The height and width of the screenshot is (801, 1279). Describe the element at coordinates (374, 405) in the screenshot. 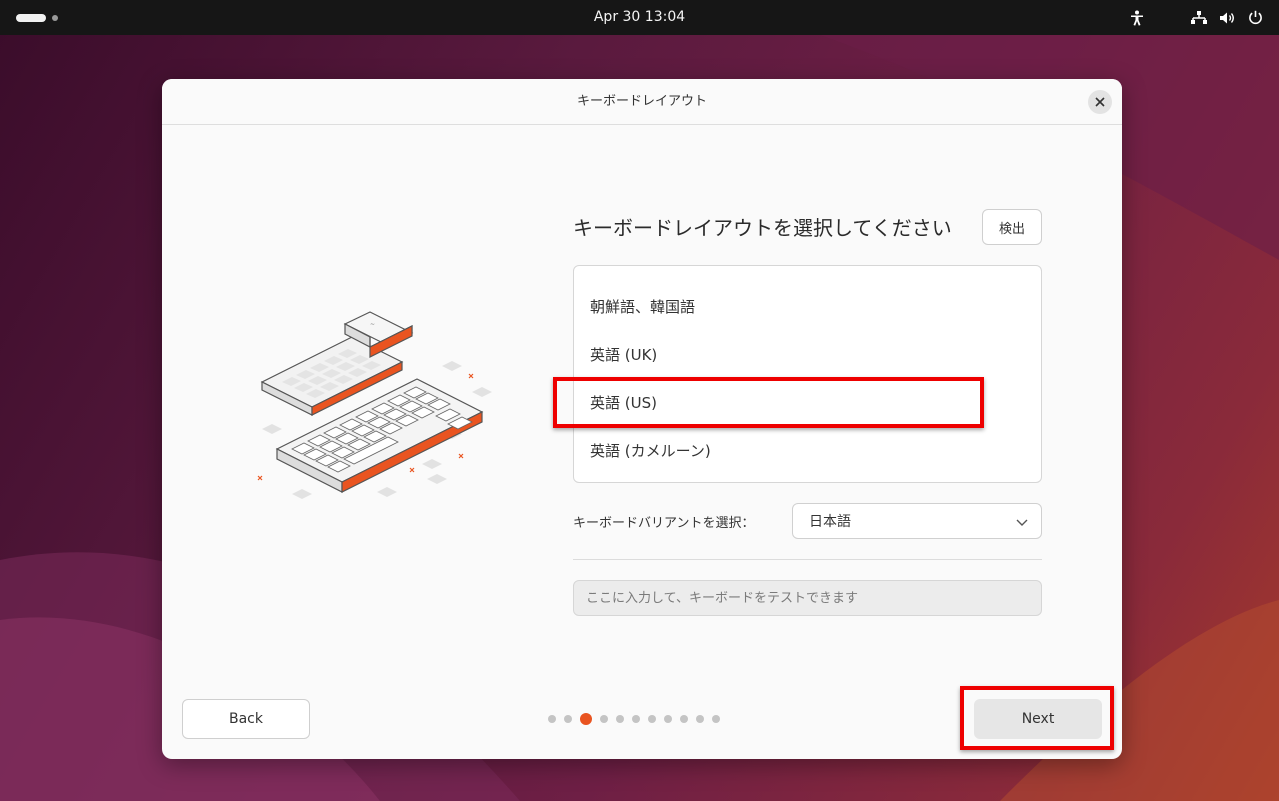

I see `keyboard-illustration: ~` at that location.